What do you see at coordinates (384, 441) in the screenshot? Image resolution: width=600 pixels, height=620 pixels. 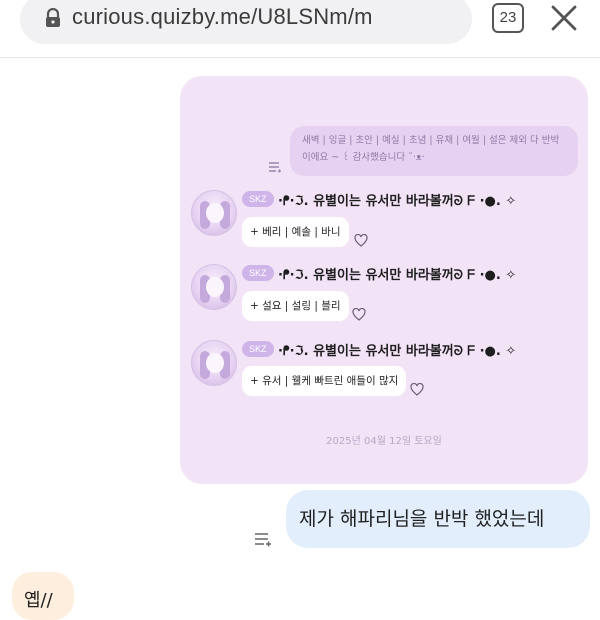 I see `date-stamp: 2025년 04월 12일 토요일` at bounding box center [384, 441].